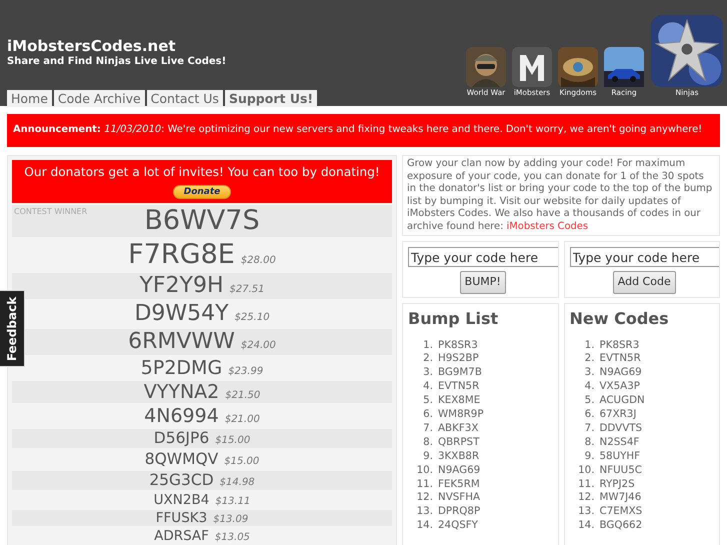 This screenshot has height=545, width=727. What do you see at coordinates (247, 289) in the screenshot?
I see `donation-amount: $27.51` at bounding box center [247, 289].